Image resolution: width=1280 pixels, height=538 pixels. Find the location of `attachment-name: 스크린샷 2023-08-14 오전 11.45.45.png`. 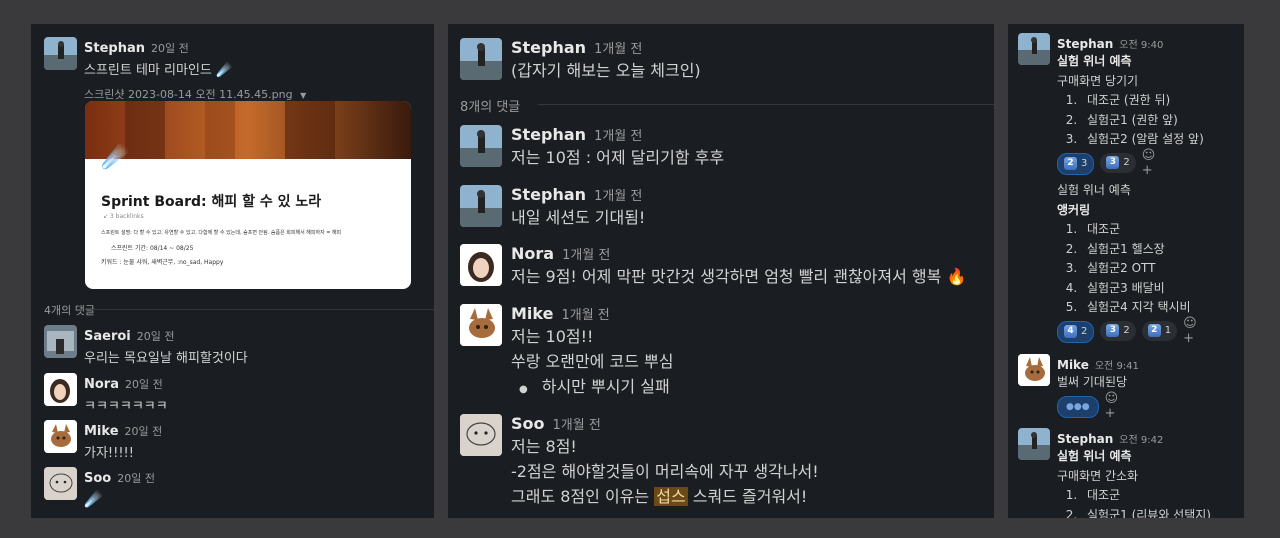

attachment-name: 스크린샷 2023-08-14 오전 11.45.45.png is located at coordinates (188, 94).